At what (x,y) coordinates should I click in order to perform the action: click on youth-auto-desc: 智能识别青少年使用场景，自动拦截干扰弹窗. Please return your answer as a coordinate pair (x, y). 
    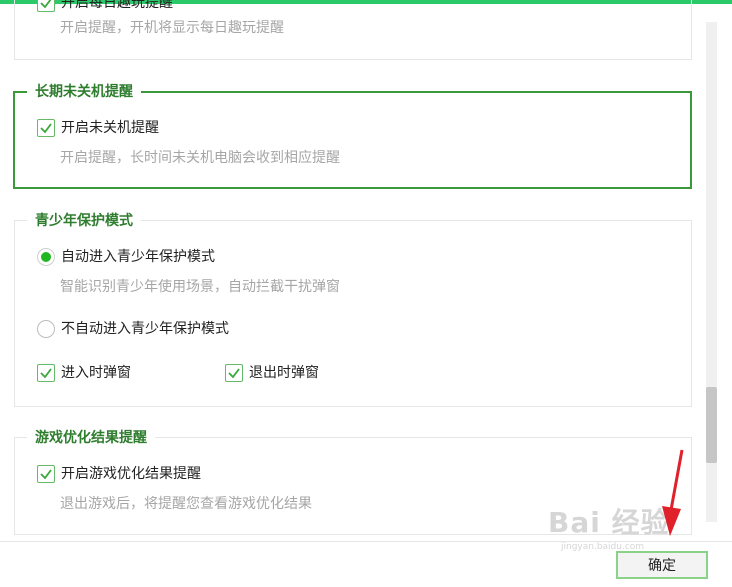
    Looking at the image, I should click on (200, 287).